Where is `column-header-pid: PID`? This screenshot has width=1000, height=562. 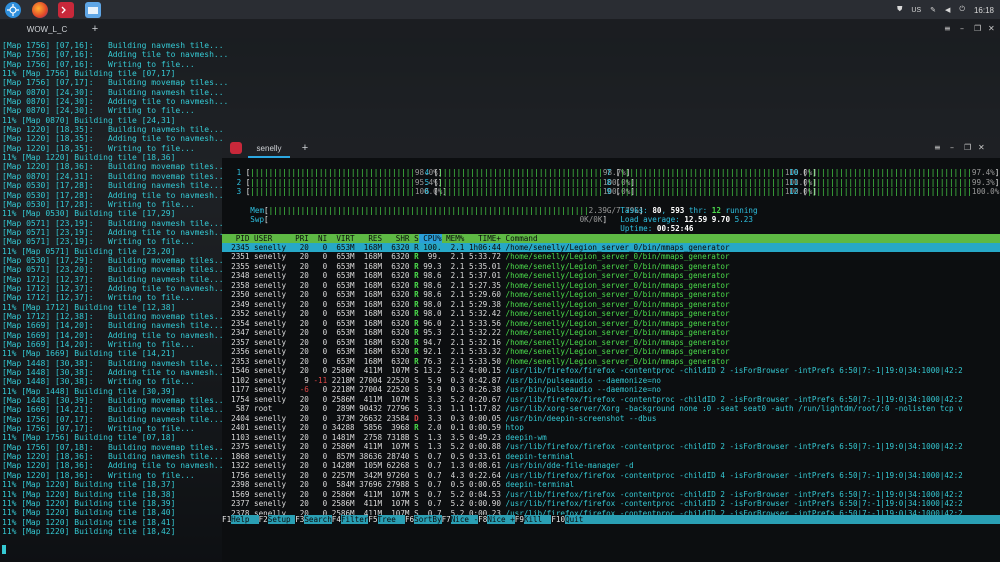
column-header-pid: PID is located at coordinates (236, 238).